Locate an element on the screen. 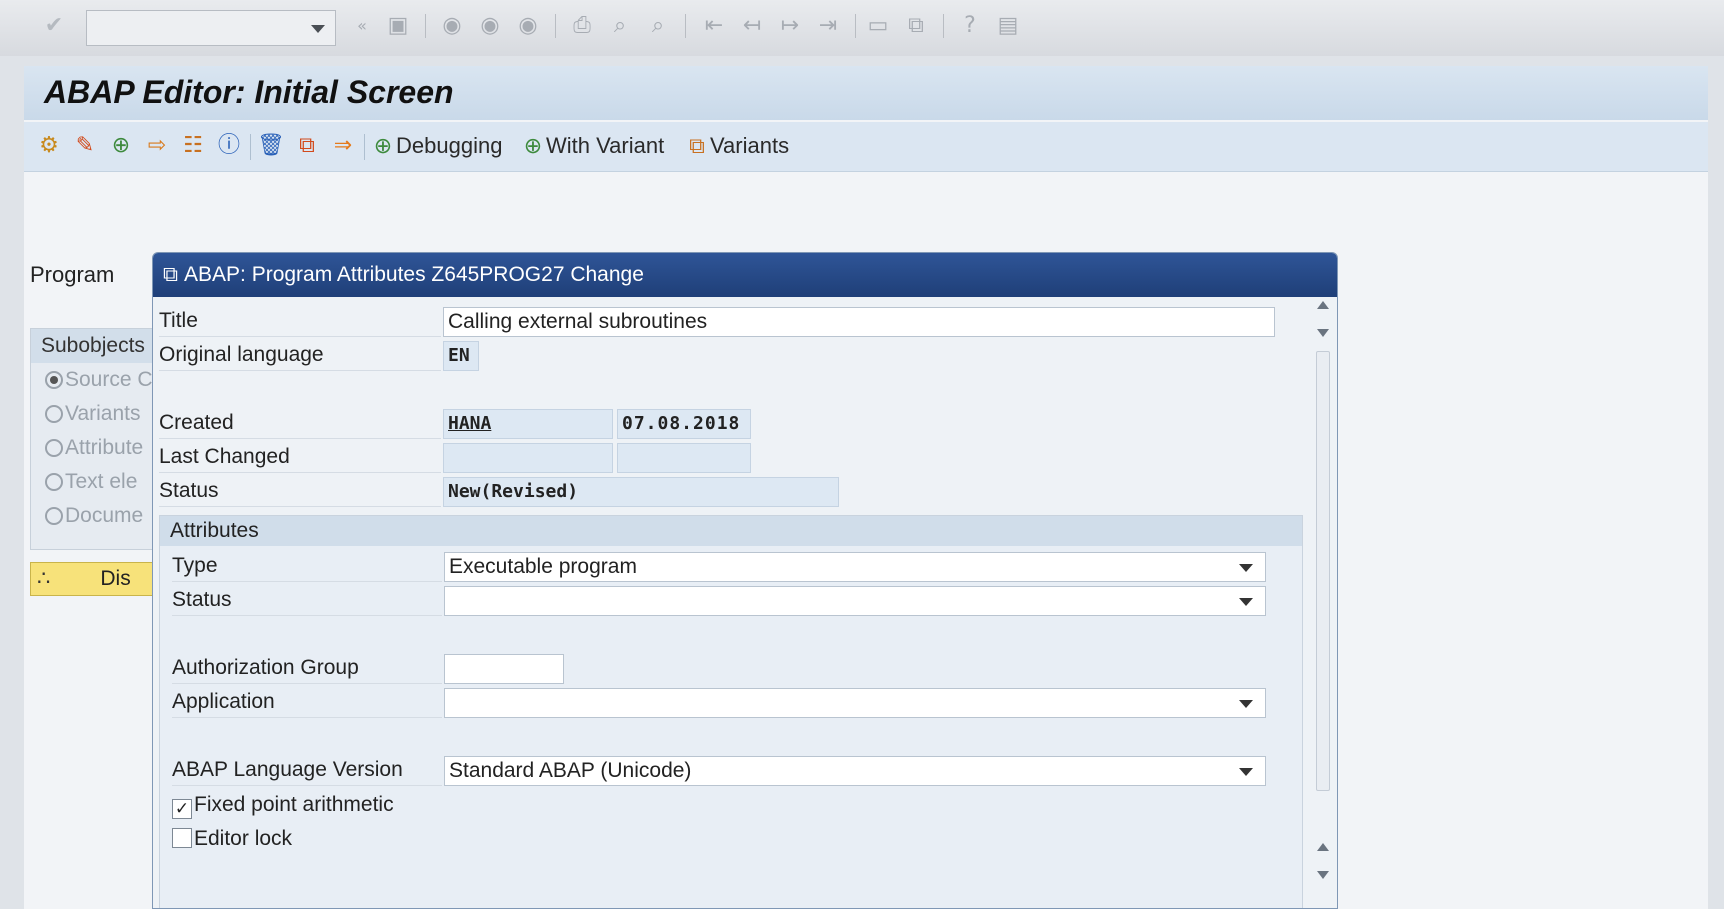  next-page-icon: ↦ is located at coordinates (790, 26).